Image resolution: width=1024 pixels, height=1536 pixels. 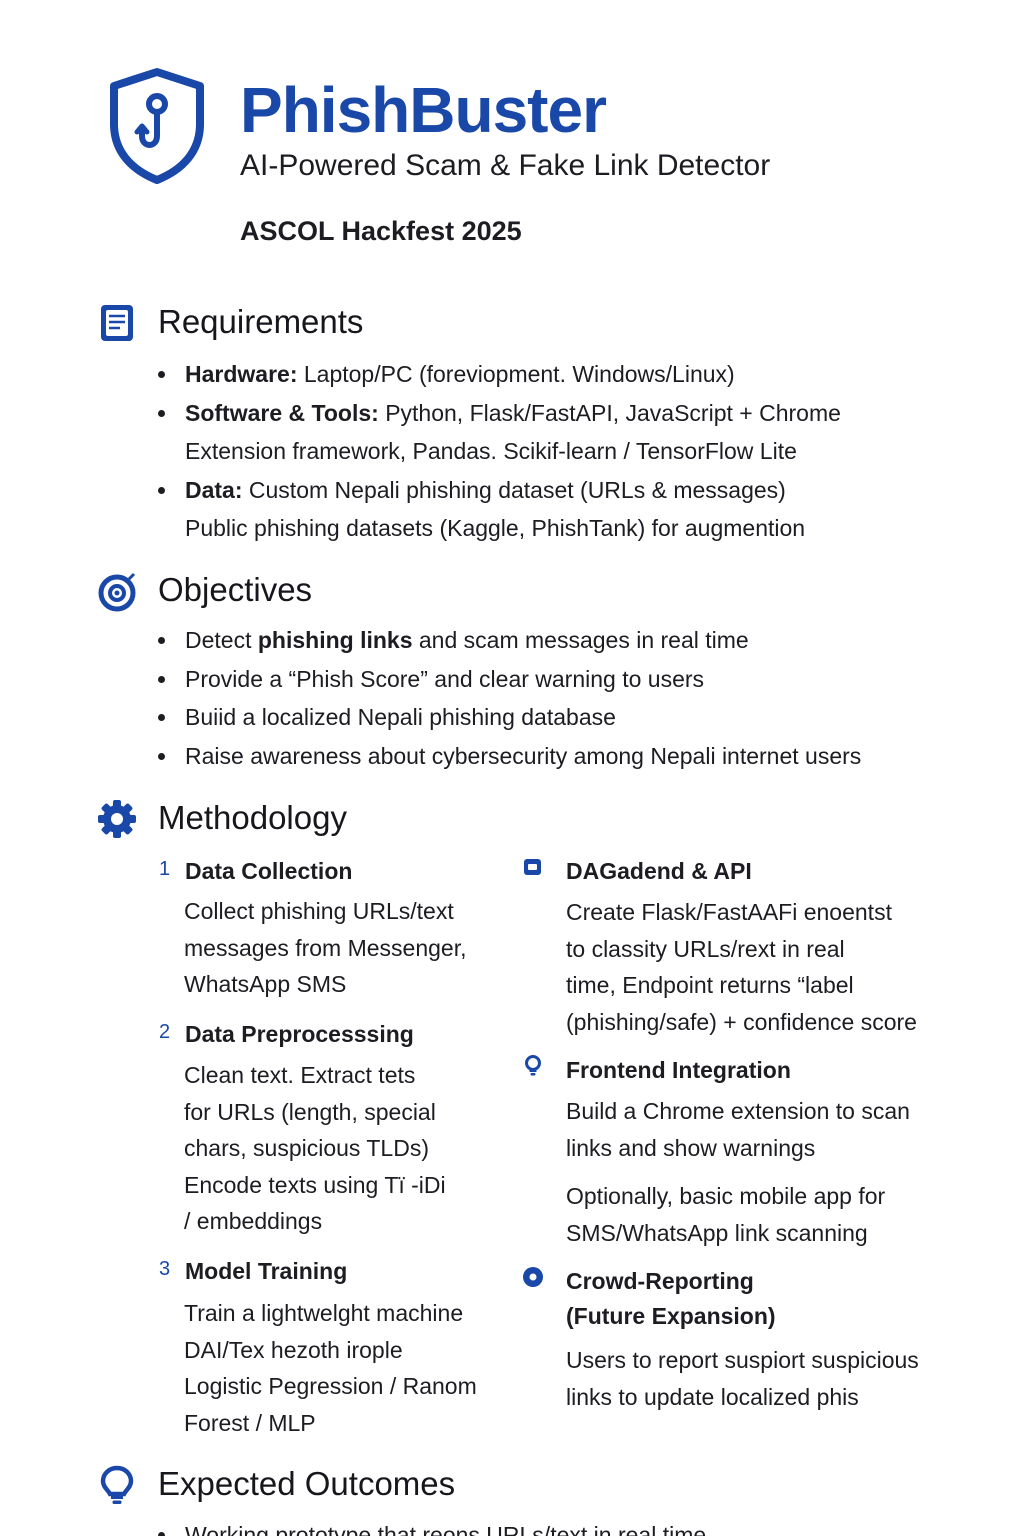 I want to click on step-number: 3, so click(x=165, y=1269).